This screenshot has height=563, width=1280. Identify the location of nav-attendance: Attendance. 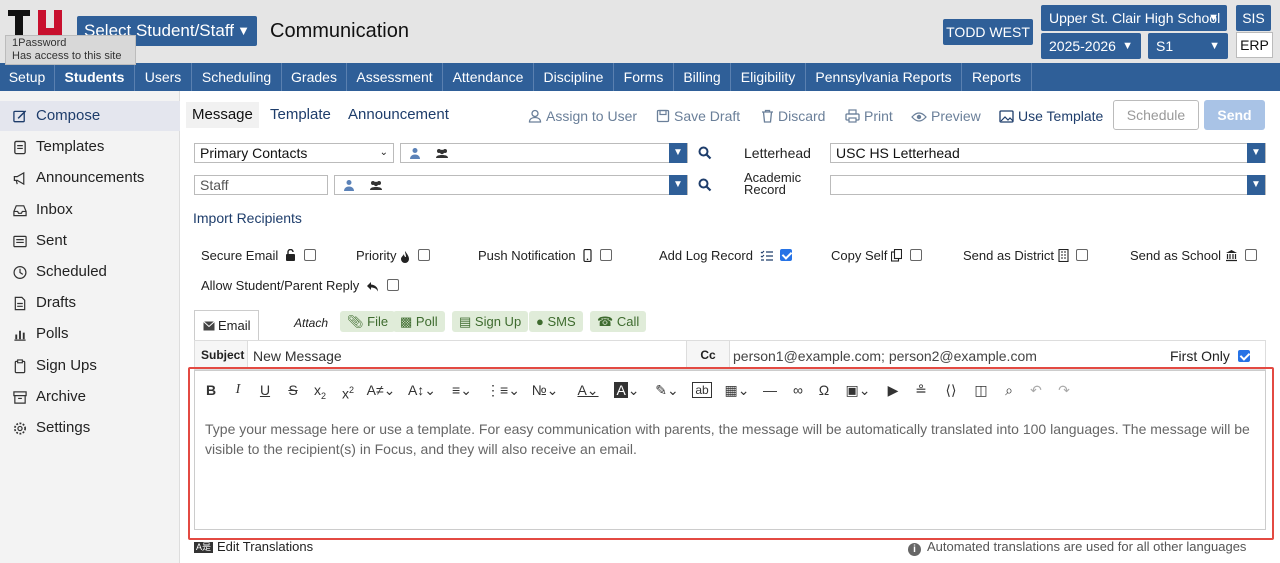
(488, 77).